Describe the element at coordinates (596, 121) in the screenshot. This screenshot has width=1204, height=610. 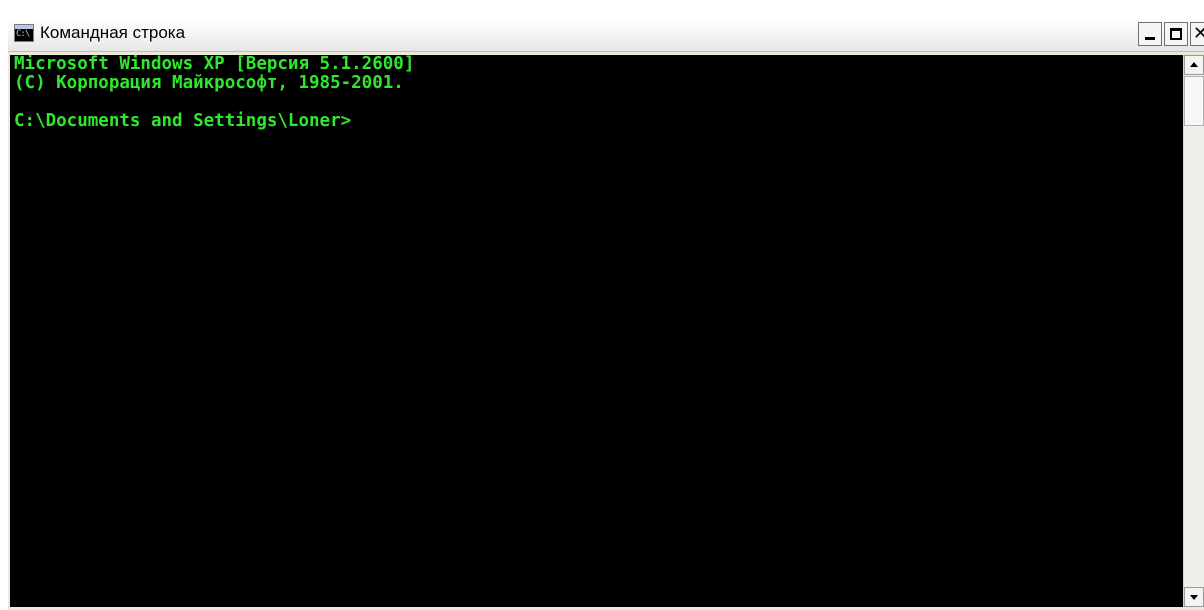
I see `console-prompt-line: C:\Documents and Settings\Loner>` at that location.